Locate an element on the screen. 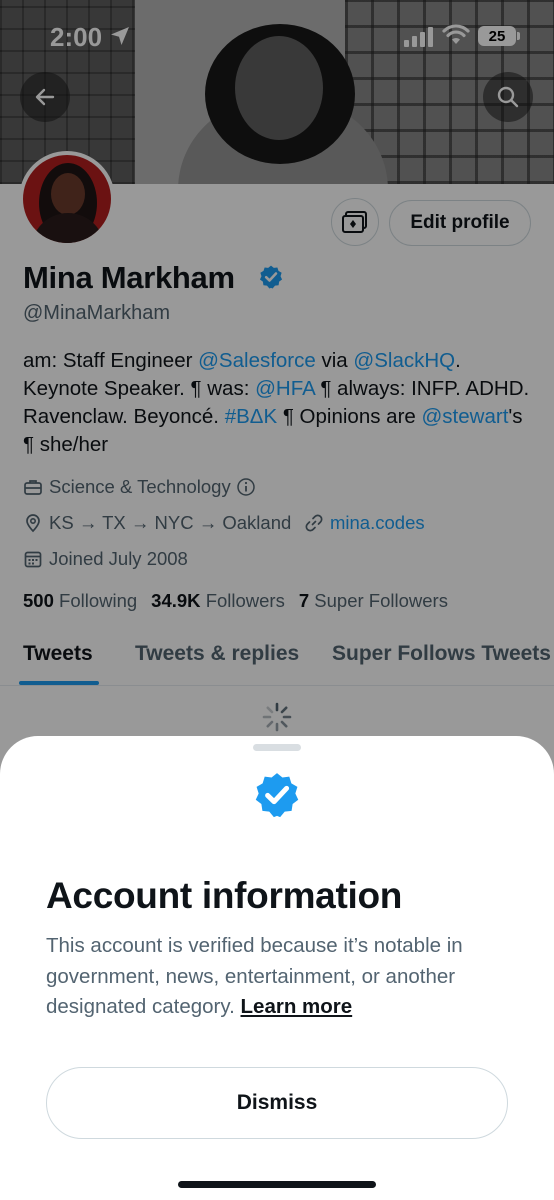 The image size is (554, 1200). sheet-title: Account information is located at coordinates (224, 895).